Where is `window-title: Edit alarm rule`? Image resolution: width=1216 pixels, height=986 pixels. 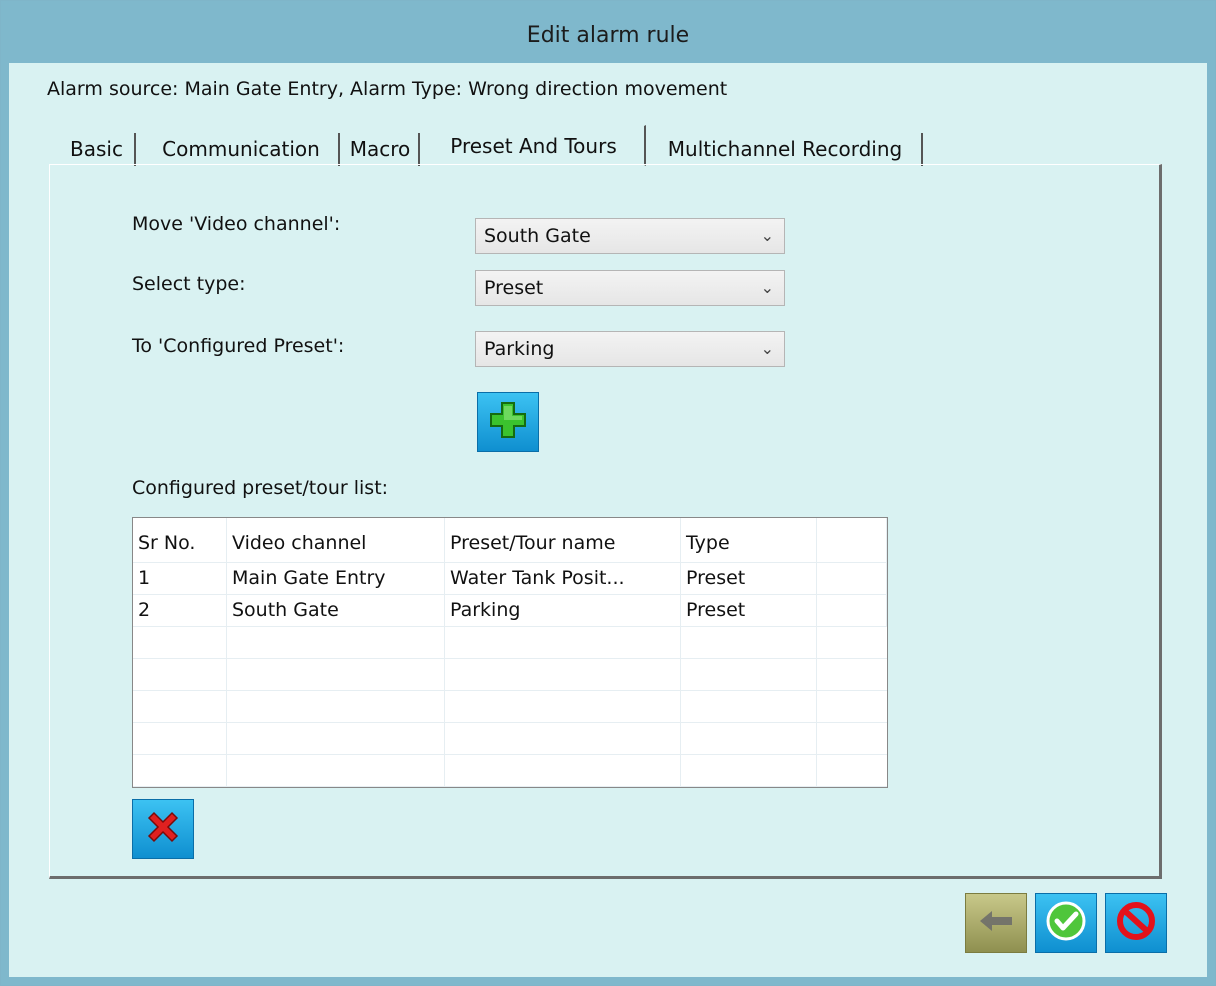
window-title: Edit alarm rule is located at coordinates (608, 35).